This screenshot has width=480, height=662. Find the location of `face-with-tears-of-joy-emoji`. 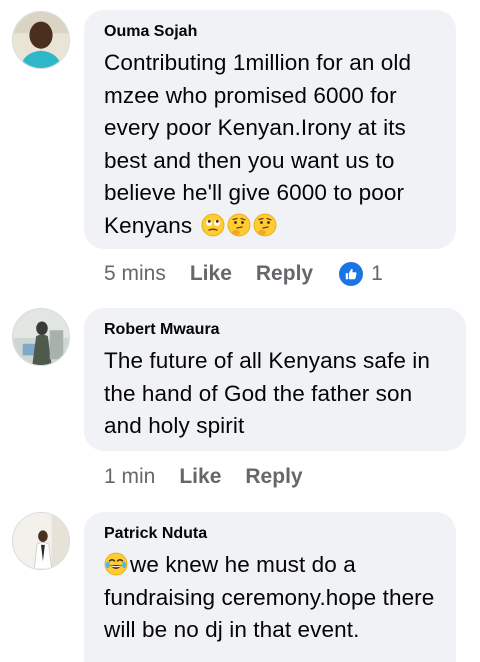

face-with-tears-of-joy-emoji is located at coordinates (116, 564).